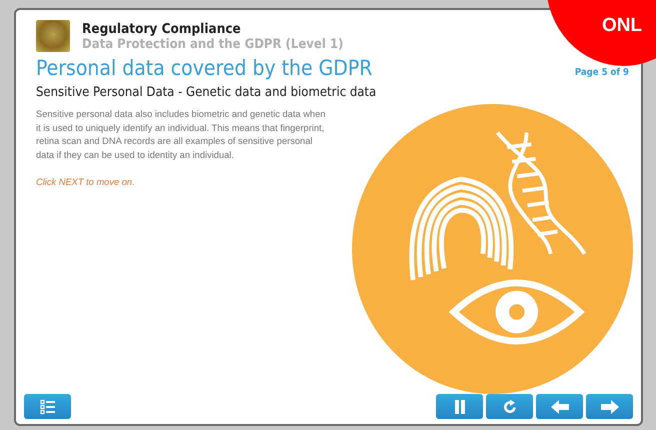 The width and height of the screenshot is (656, 430). What do you see at coordinates (601, 72) in the screenshot?
I see `page-counter: Page 5 of 9` at bounding box center [601, 72].